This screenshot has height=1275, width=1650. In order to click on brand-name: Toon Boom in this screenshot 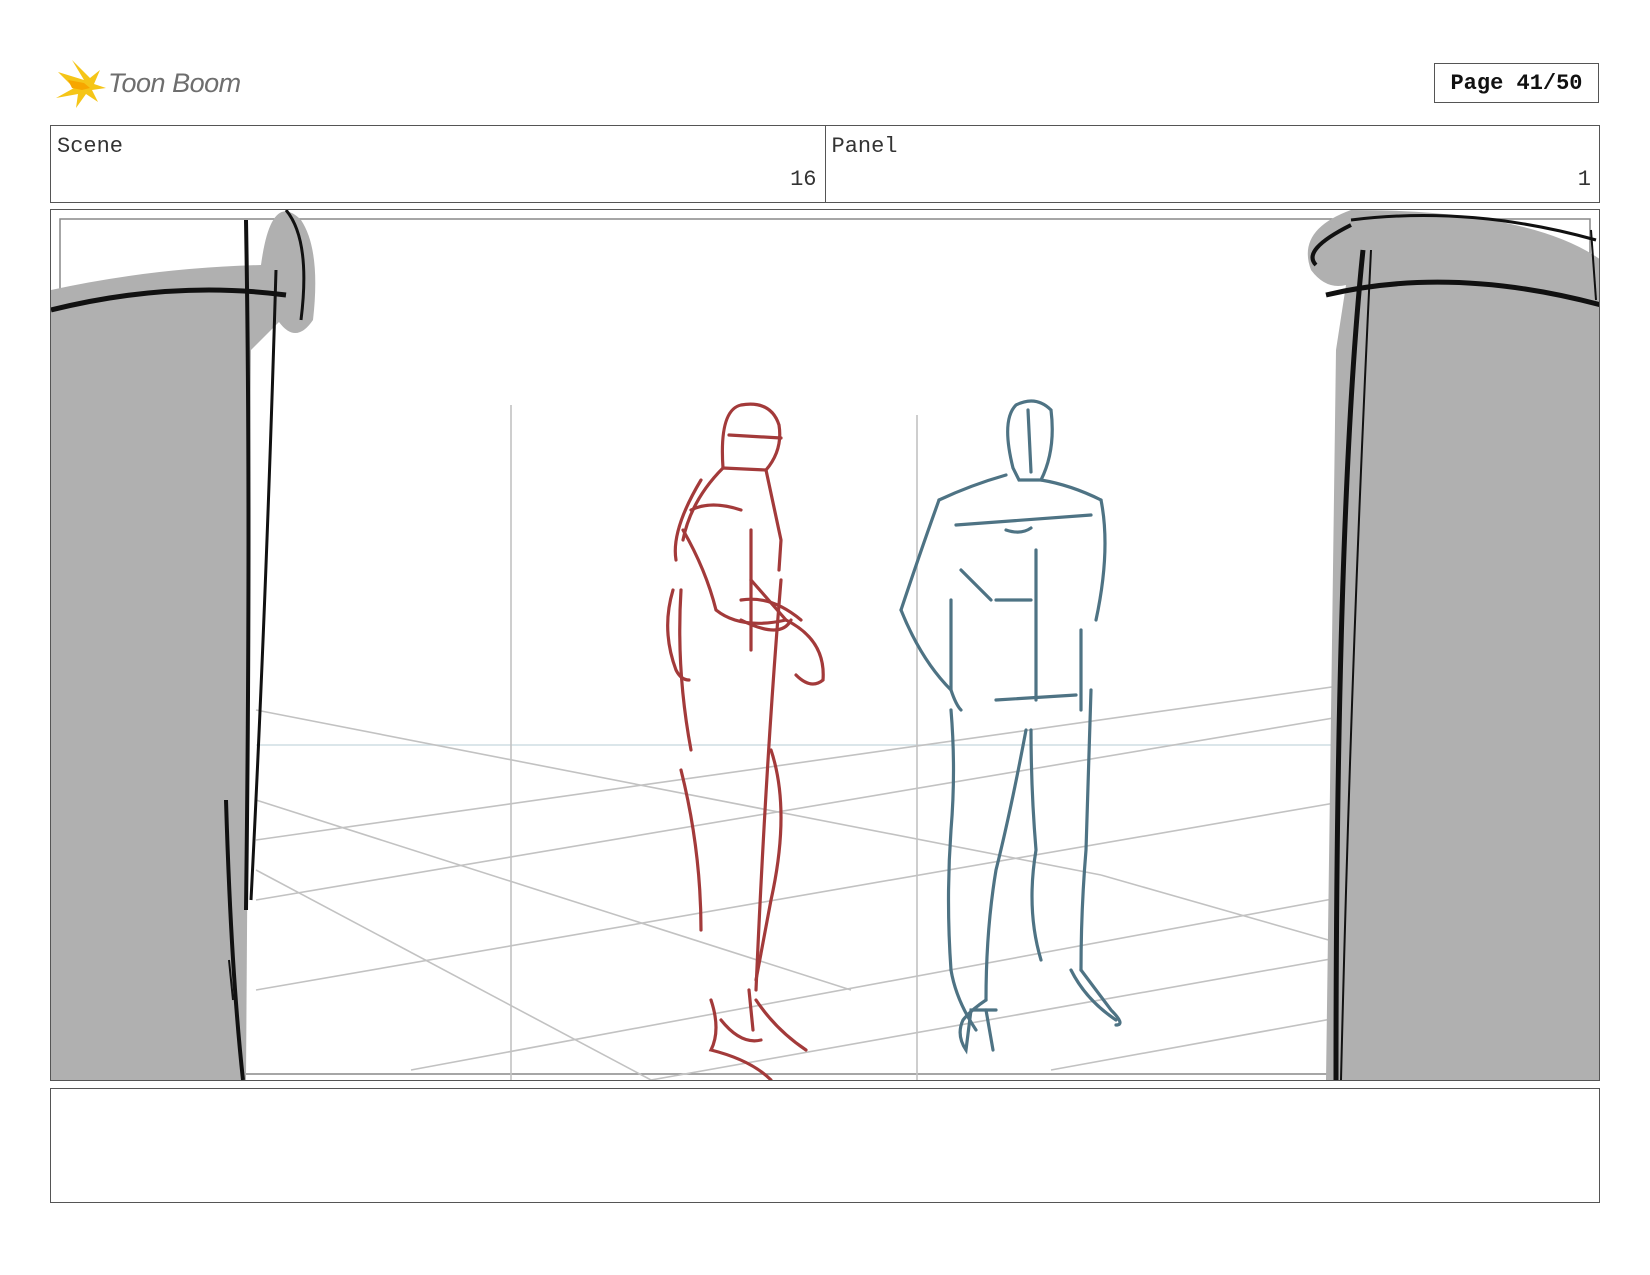, I will do `click(174, 83)`.